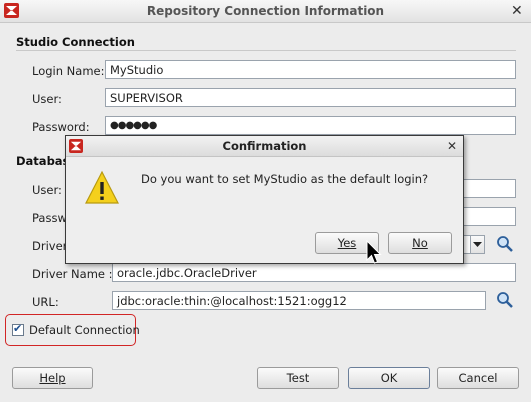 The image size is (531, 402). I want to click on db-user-label: User:, so click(47, 190).